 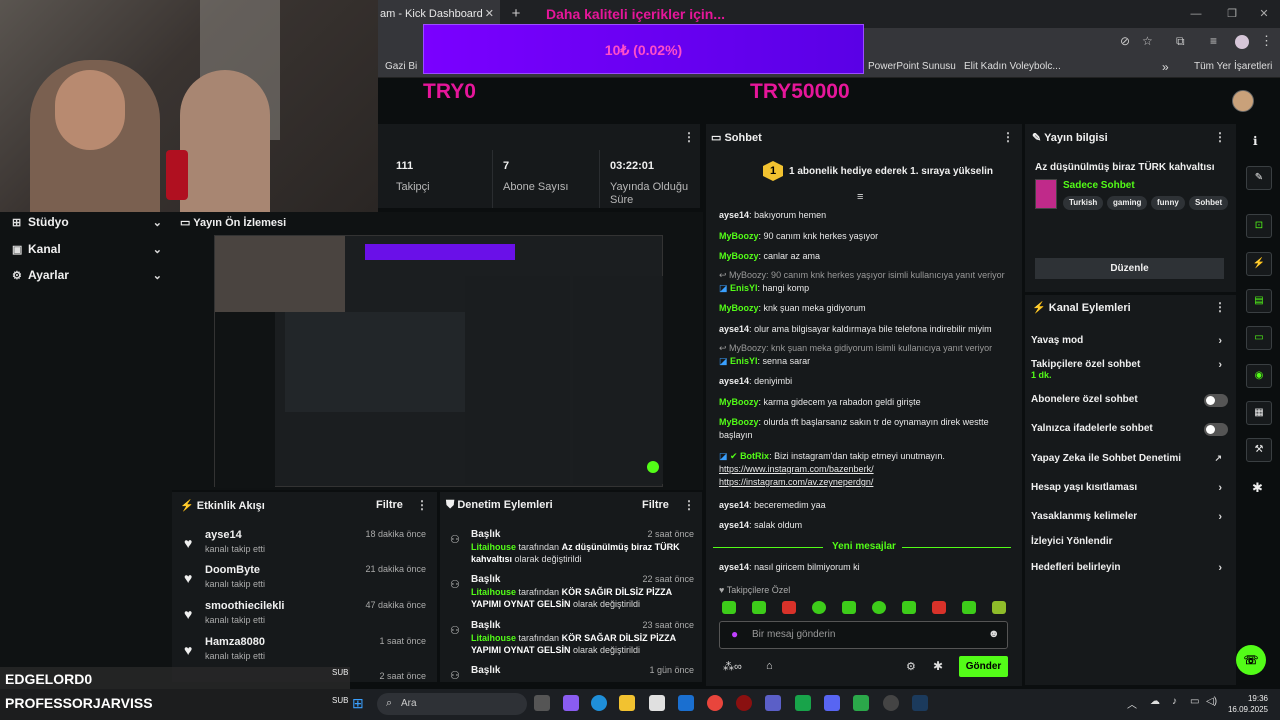 What do you see at coordinates (1211, 701) in the screenshot?
I see `volume-icon: ◁)` at bounding box center [1211, 701].